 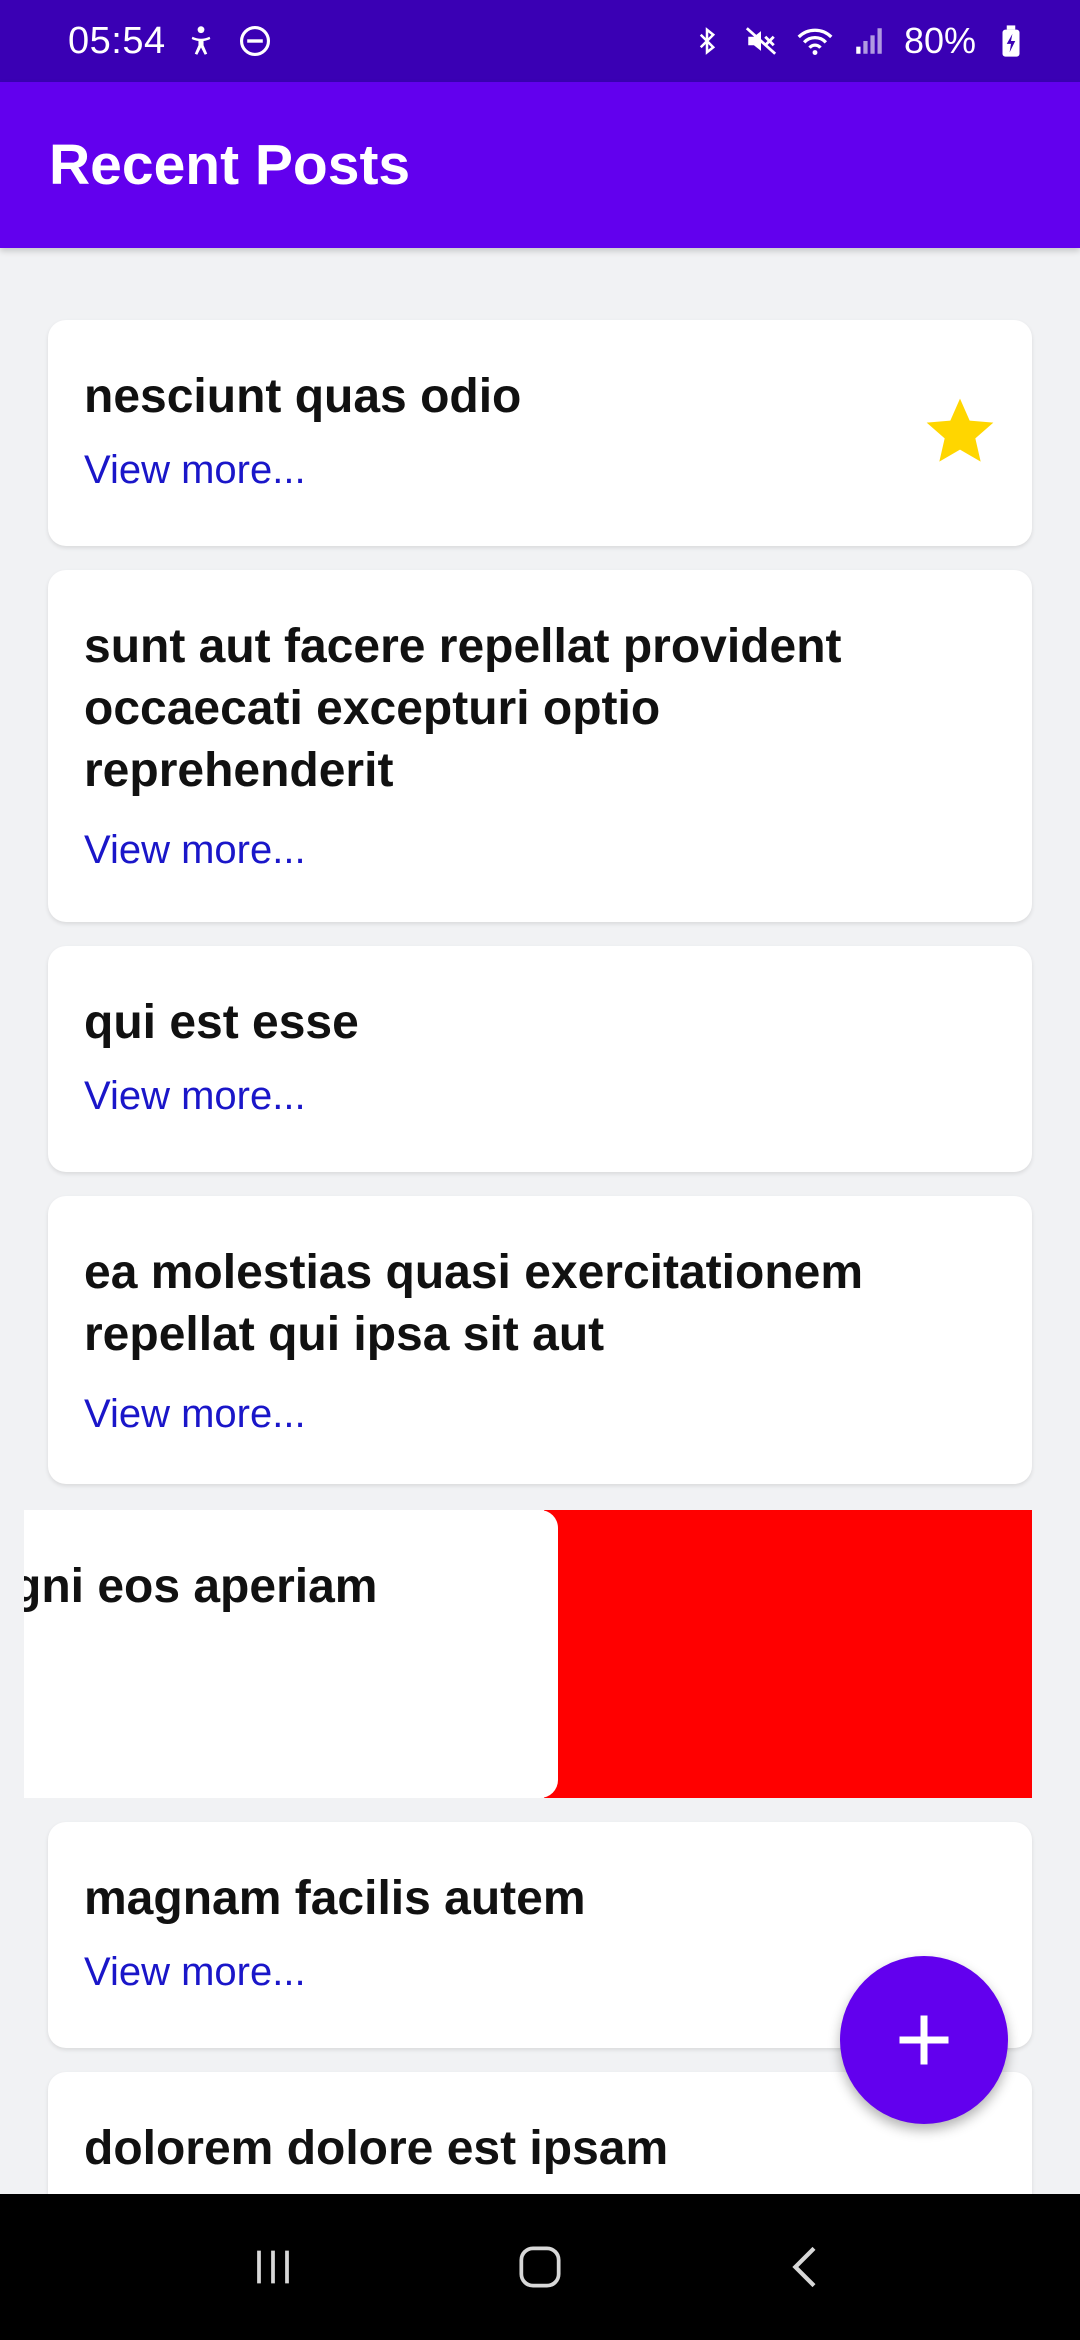 What do you see at coordinates (201, 1586) in the screenshot?
I see `post-title: gni eos aperiam` at bounding box center [201, 1586].